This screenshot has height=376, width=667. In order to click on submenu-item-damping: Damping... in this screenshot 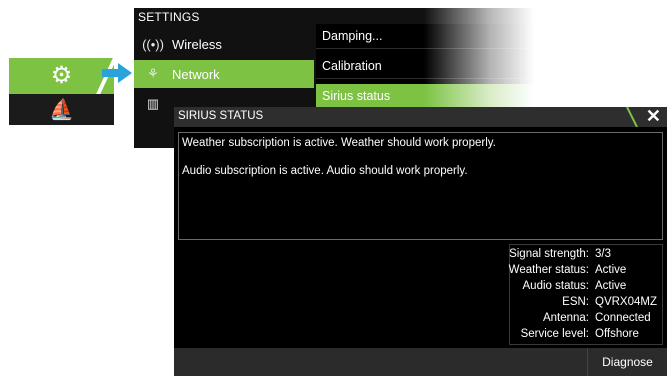, I will do `click(425, 36)`.